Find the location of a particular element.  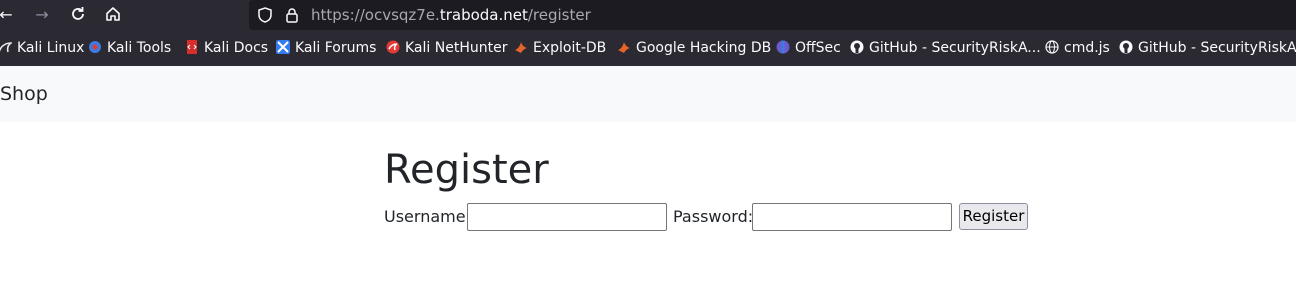

username-label: Username: is located at coordinates (427, 216).